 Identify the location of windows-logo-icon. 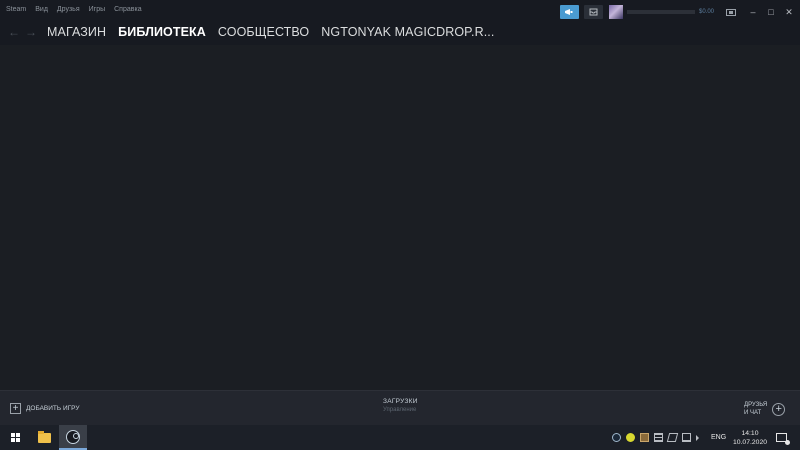
(15, 437).